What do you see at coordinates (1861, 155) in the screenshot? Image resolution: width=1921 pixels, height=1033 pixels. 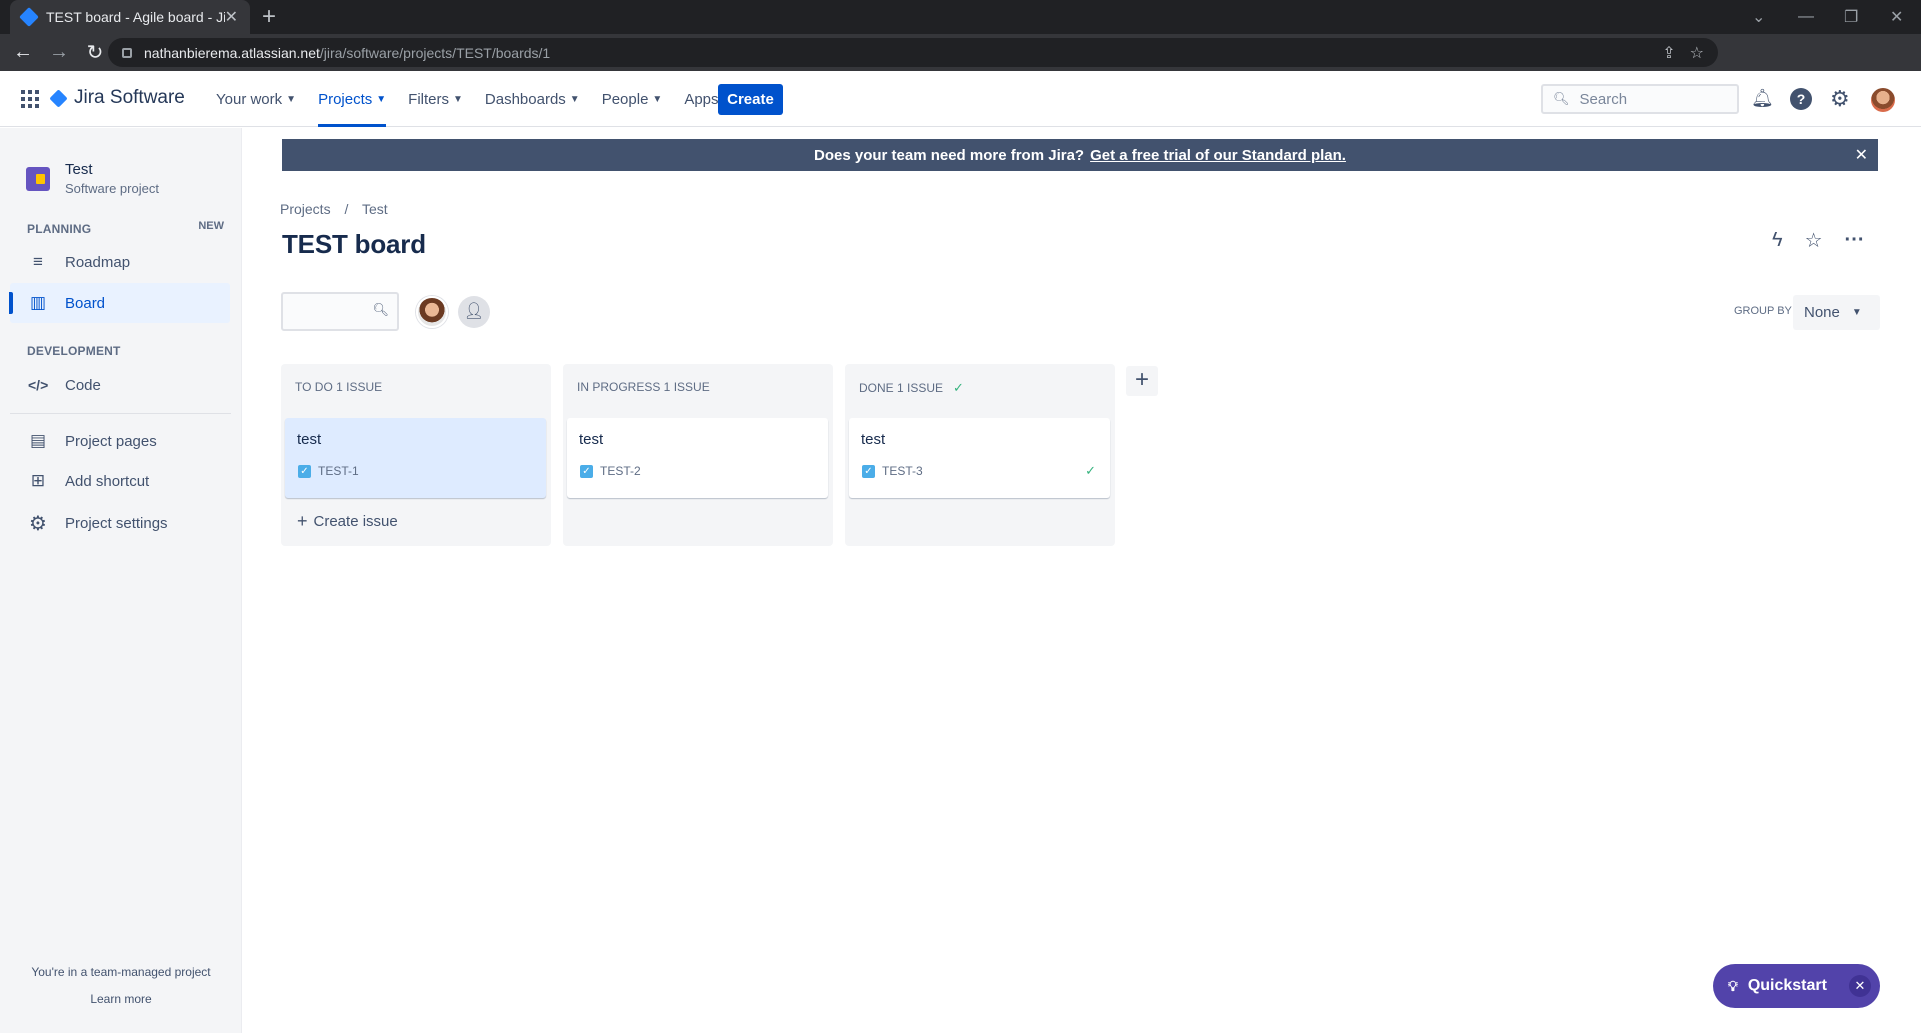 I see `dismiss-banner-icon: ✕` at bounding box center [1861, 155].